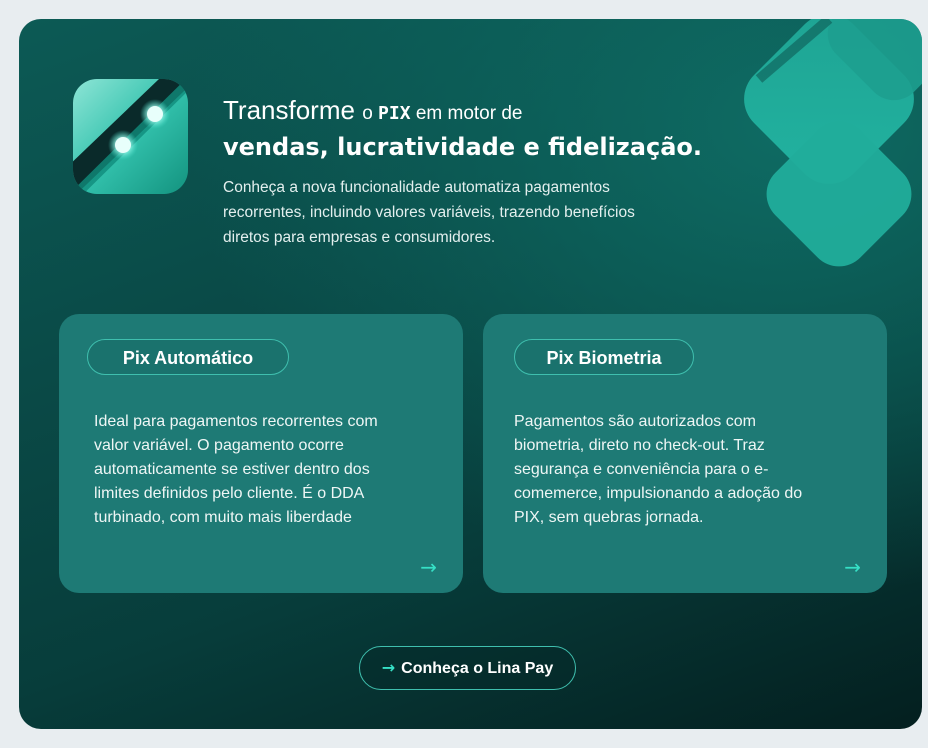 Image resolution: width=928 pixels, height=748 pixels. I want to click on headline-line-1: Transforme o PIX em motor de, so click(462, 112).